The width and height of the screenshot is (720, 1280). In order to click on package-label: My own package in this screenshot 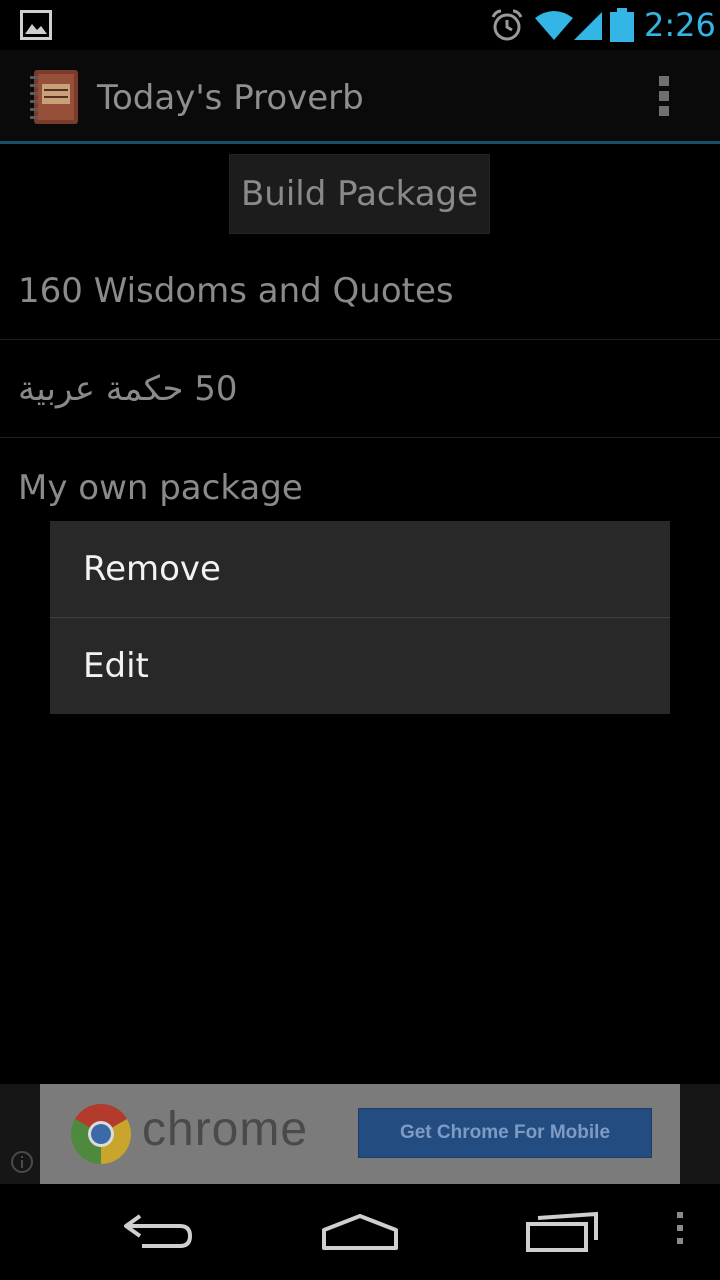, I will do `click(160, 487)`.